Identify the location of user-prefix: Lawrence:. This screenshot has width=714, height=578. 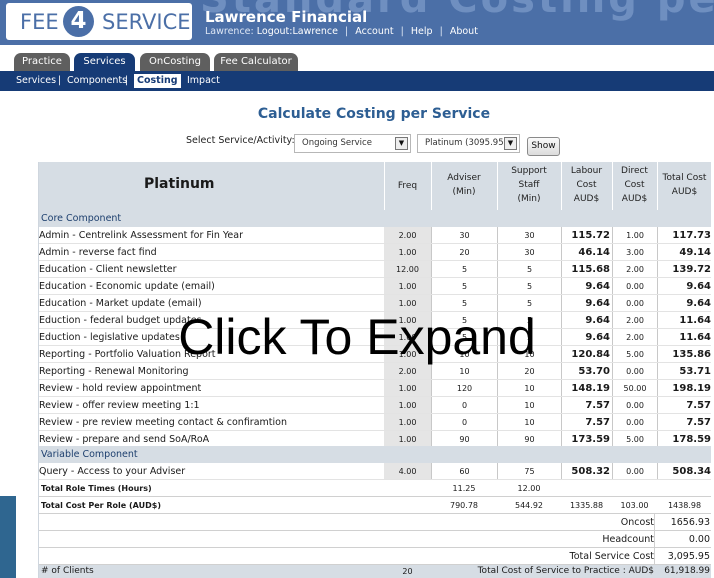
(229, 31).